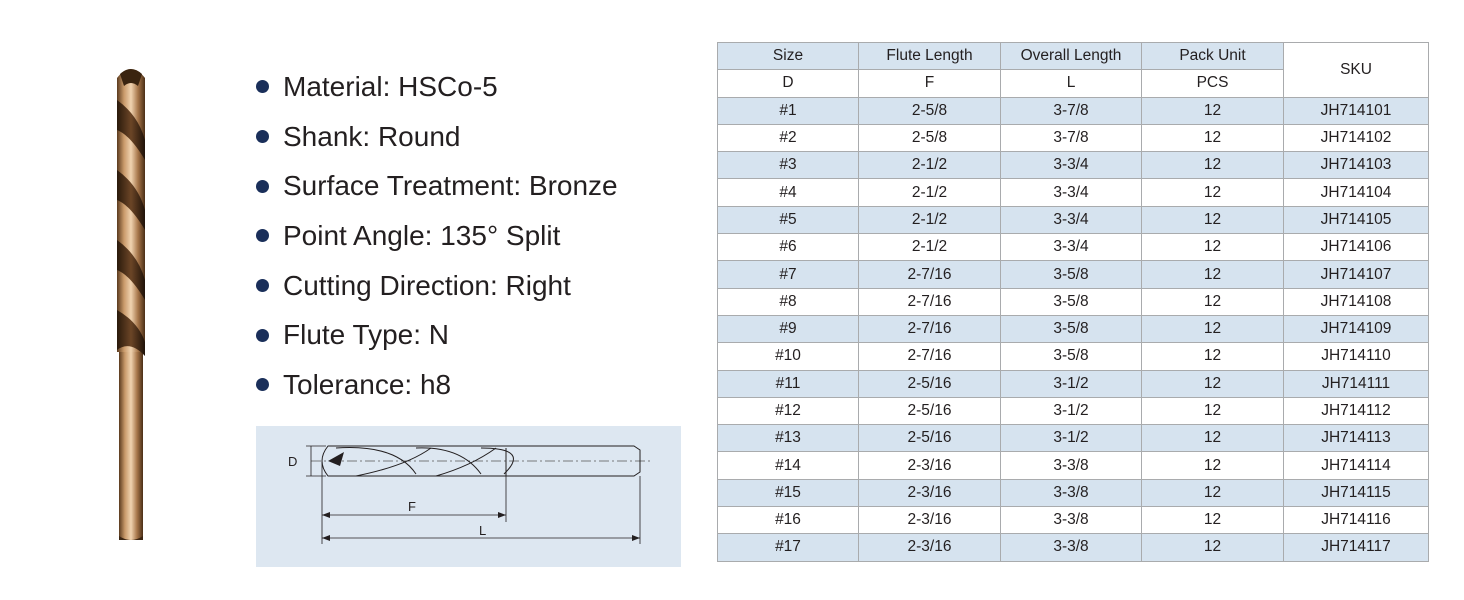 The image size is (1464, 600). Describe the element at coordinates (1071, 83) in the screenshot. I see `col-subheader-l: L` at that location.